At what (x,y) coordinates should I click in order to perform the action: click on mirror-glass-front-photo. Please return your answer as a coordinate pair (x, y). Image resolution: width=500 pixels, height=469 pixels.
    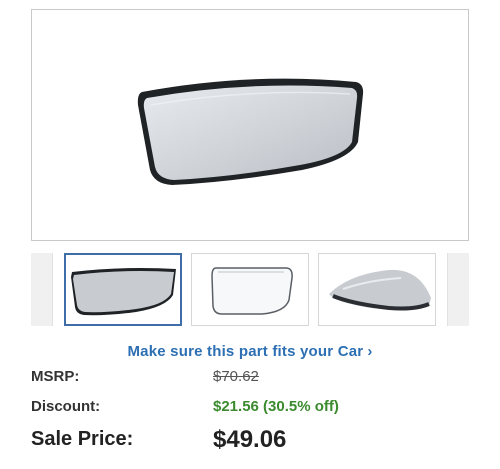
    Looking at the image, I should click on (123, 292).